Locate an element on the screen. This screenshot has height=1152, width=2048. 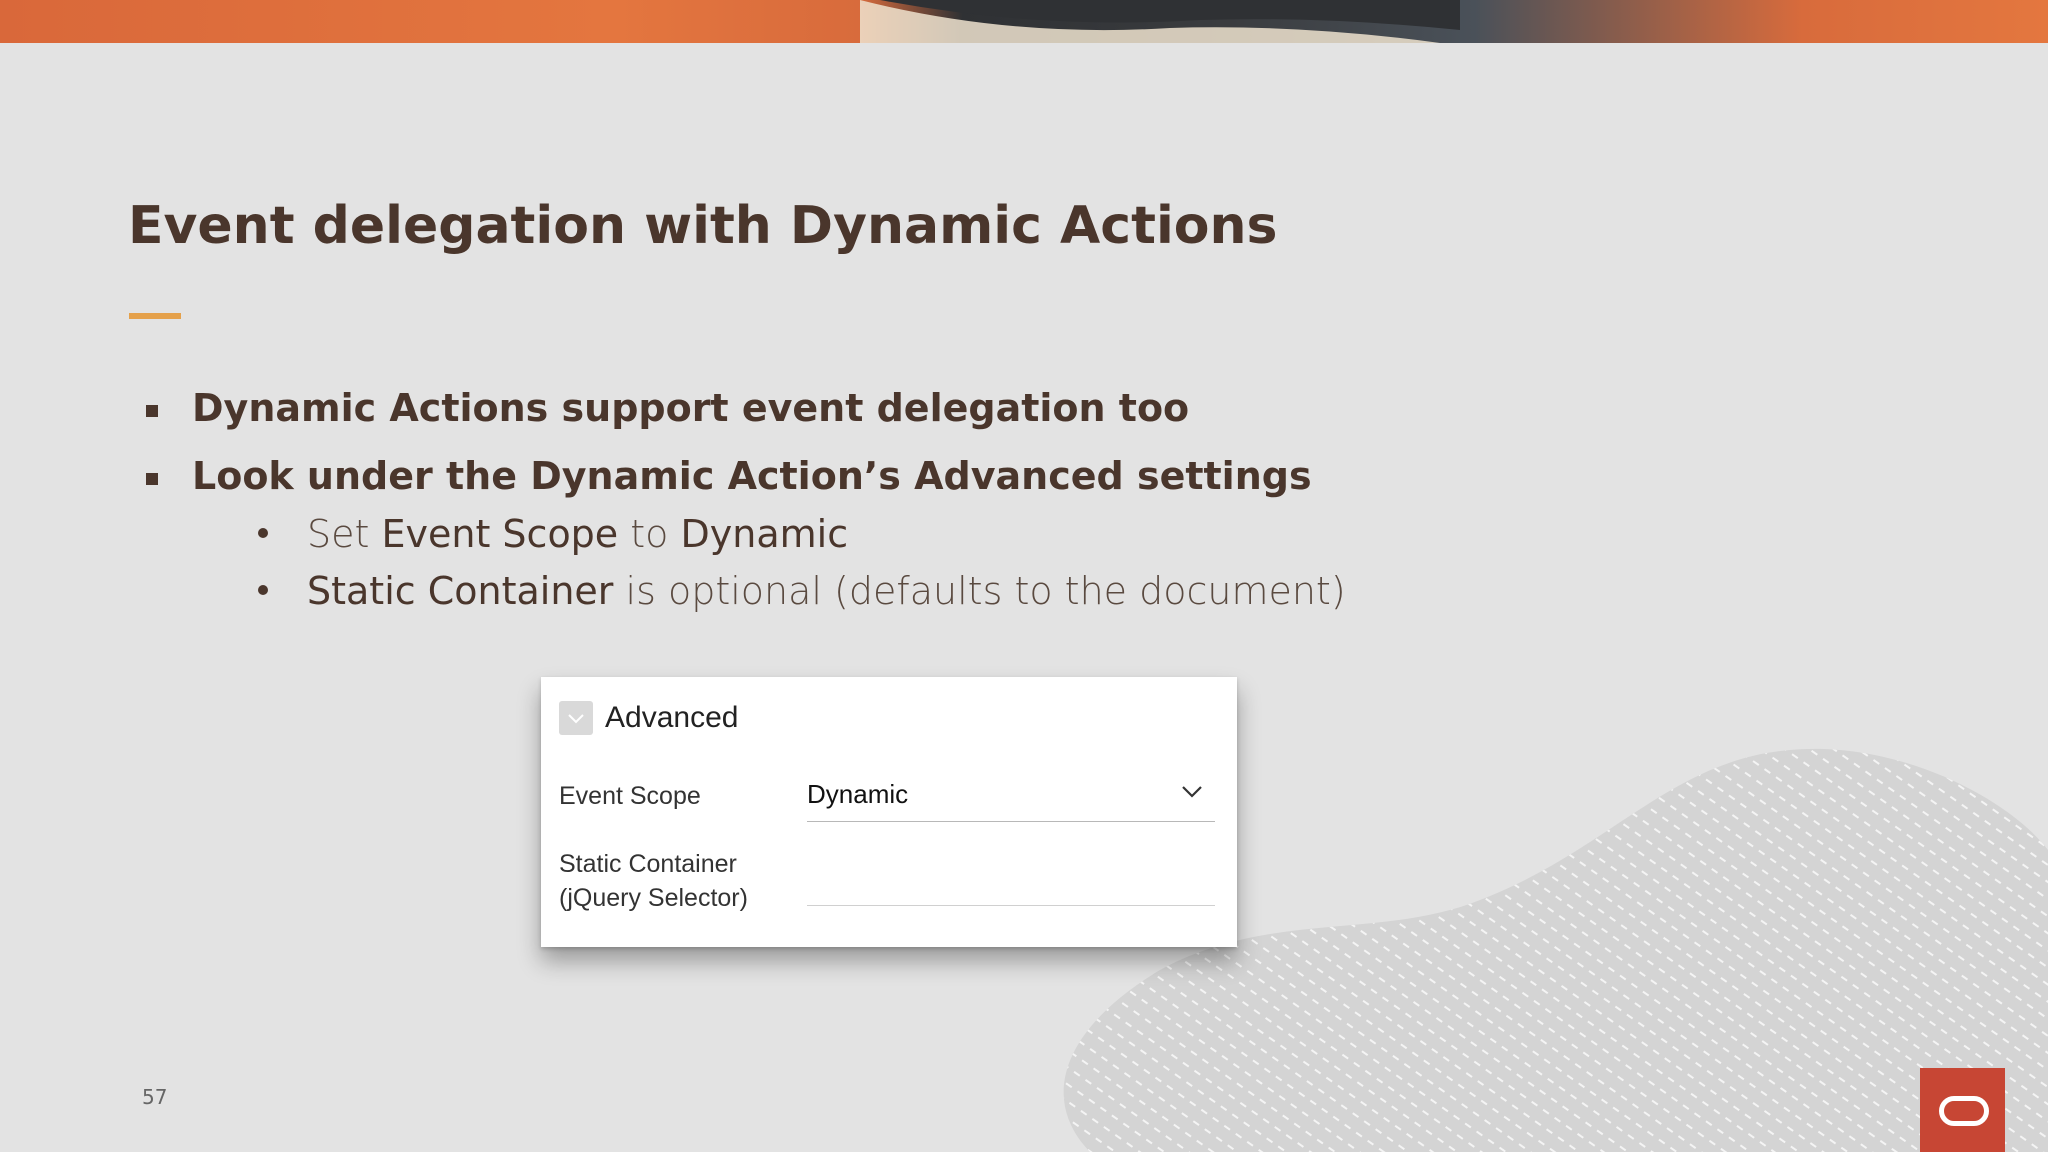
slide-number: 57 is located at coordinates (155, 1097).